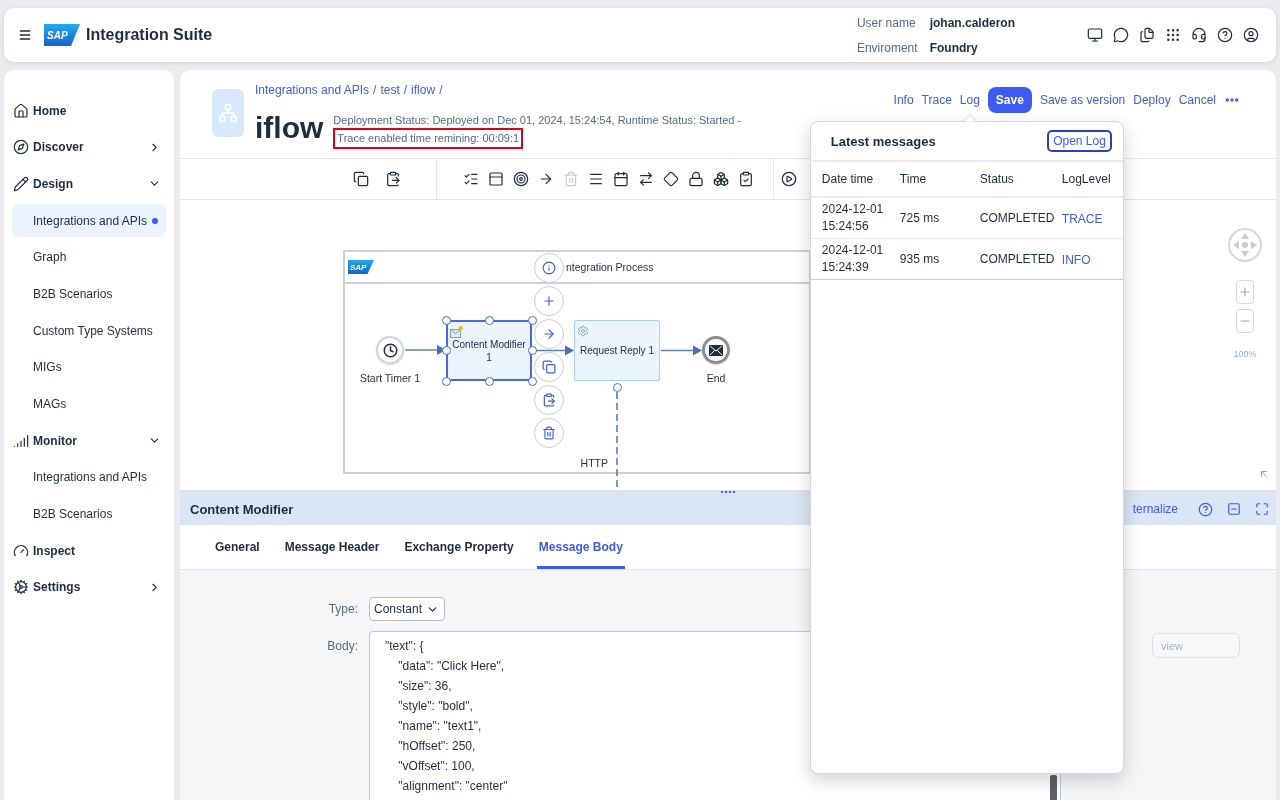 The width and height of the screenshot is (1280, 800). I want to click on externalize-link: ternalize, so click(1155, 509).